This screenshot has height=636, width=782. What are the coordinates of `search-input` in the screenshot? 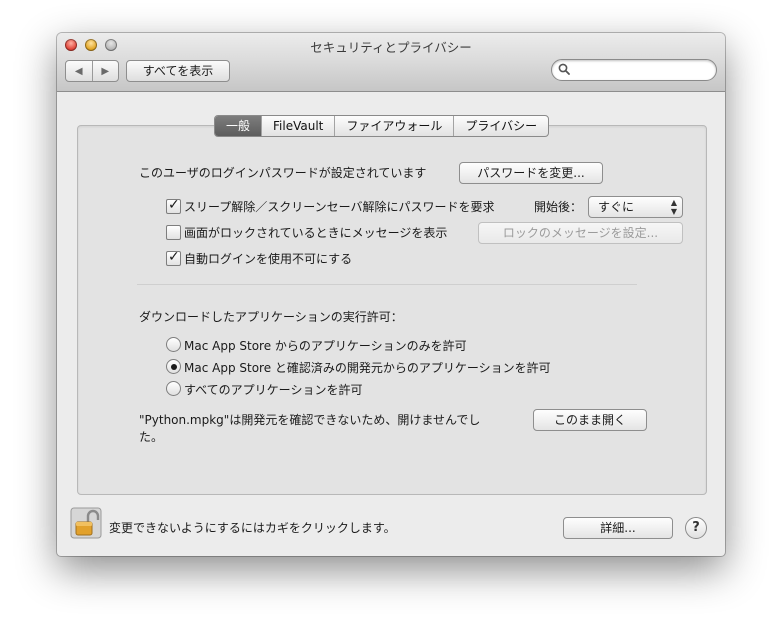 It's located at (643, 70).